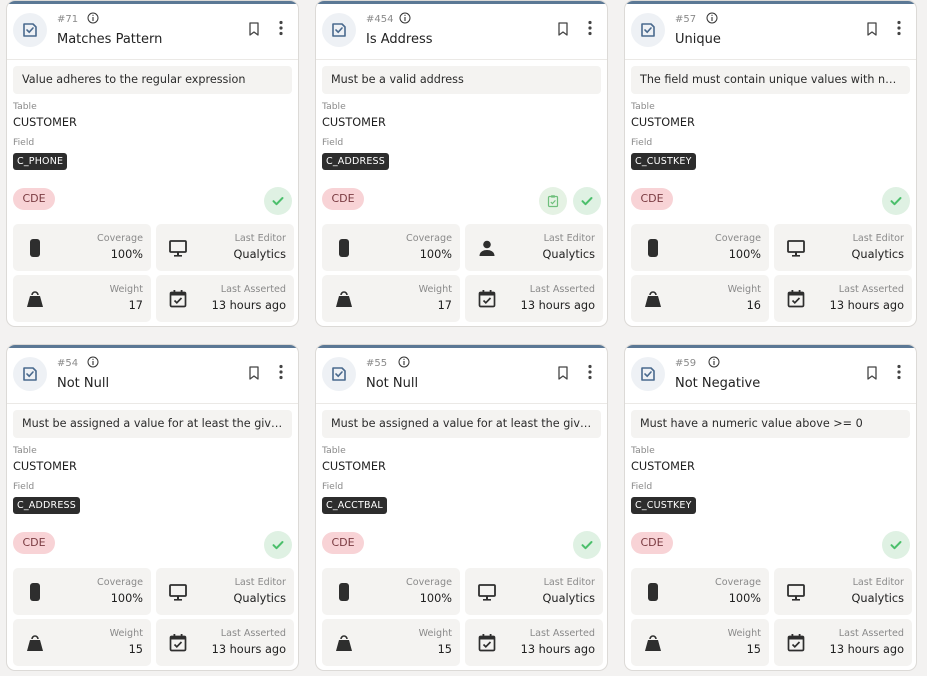 This screenshot has width=927, height=676. I want to click on check-description: Value adheres to the regular expression, so click(152, 80).